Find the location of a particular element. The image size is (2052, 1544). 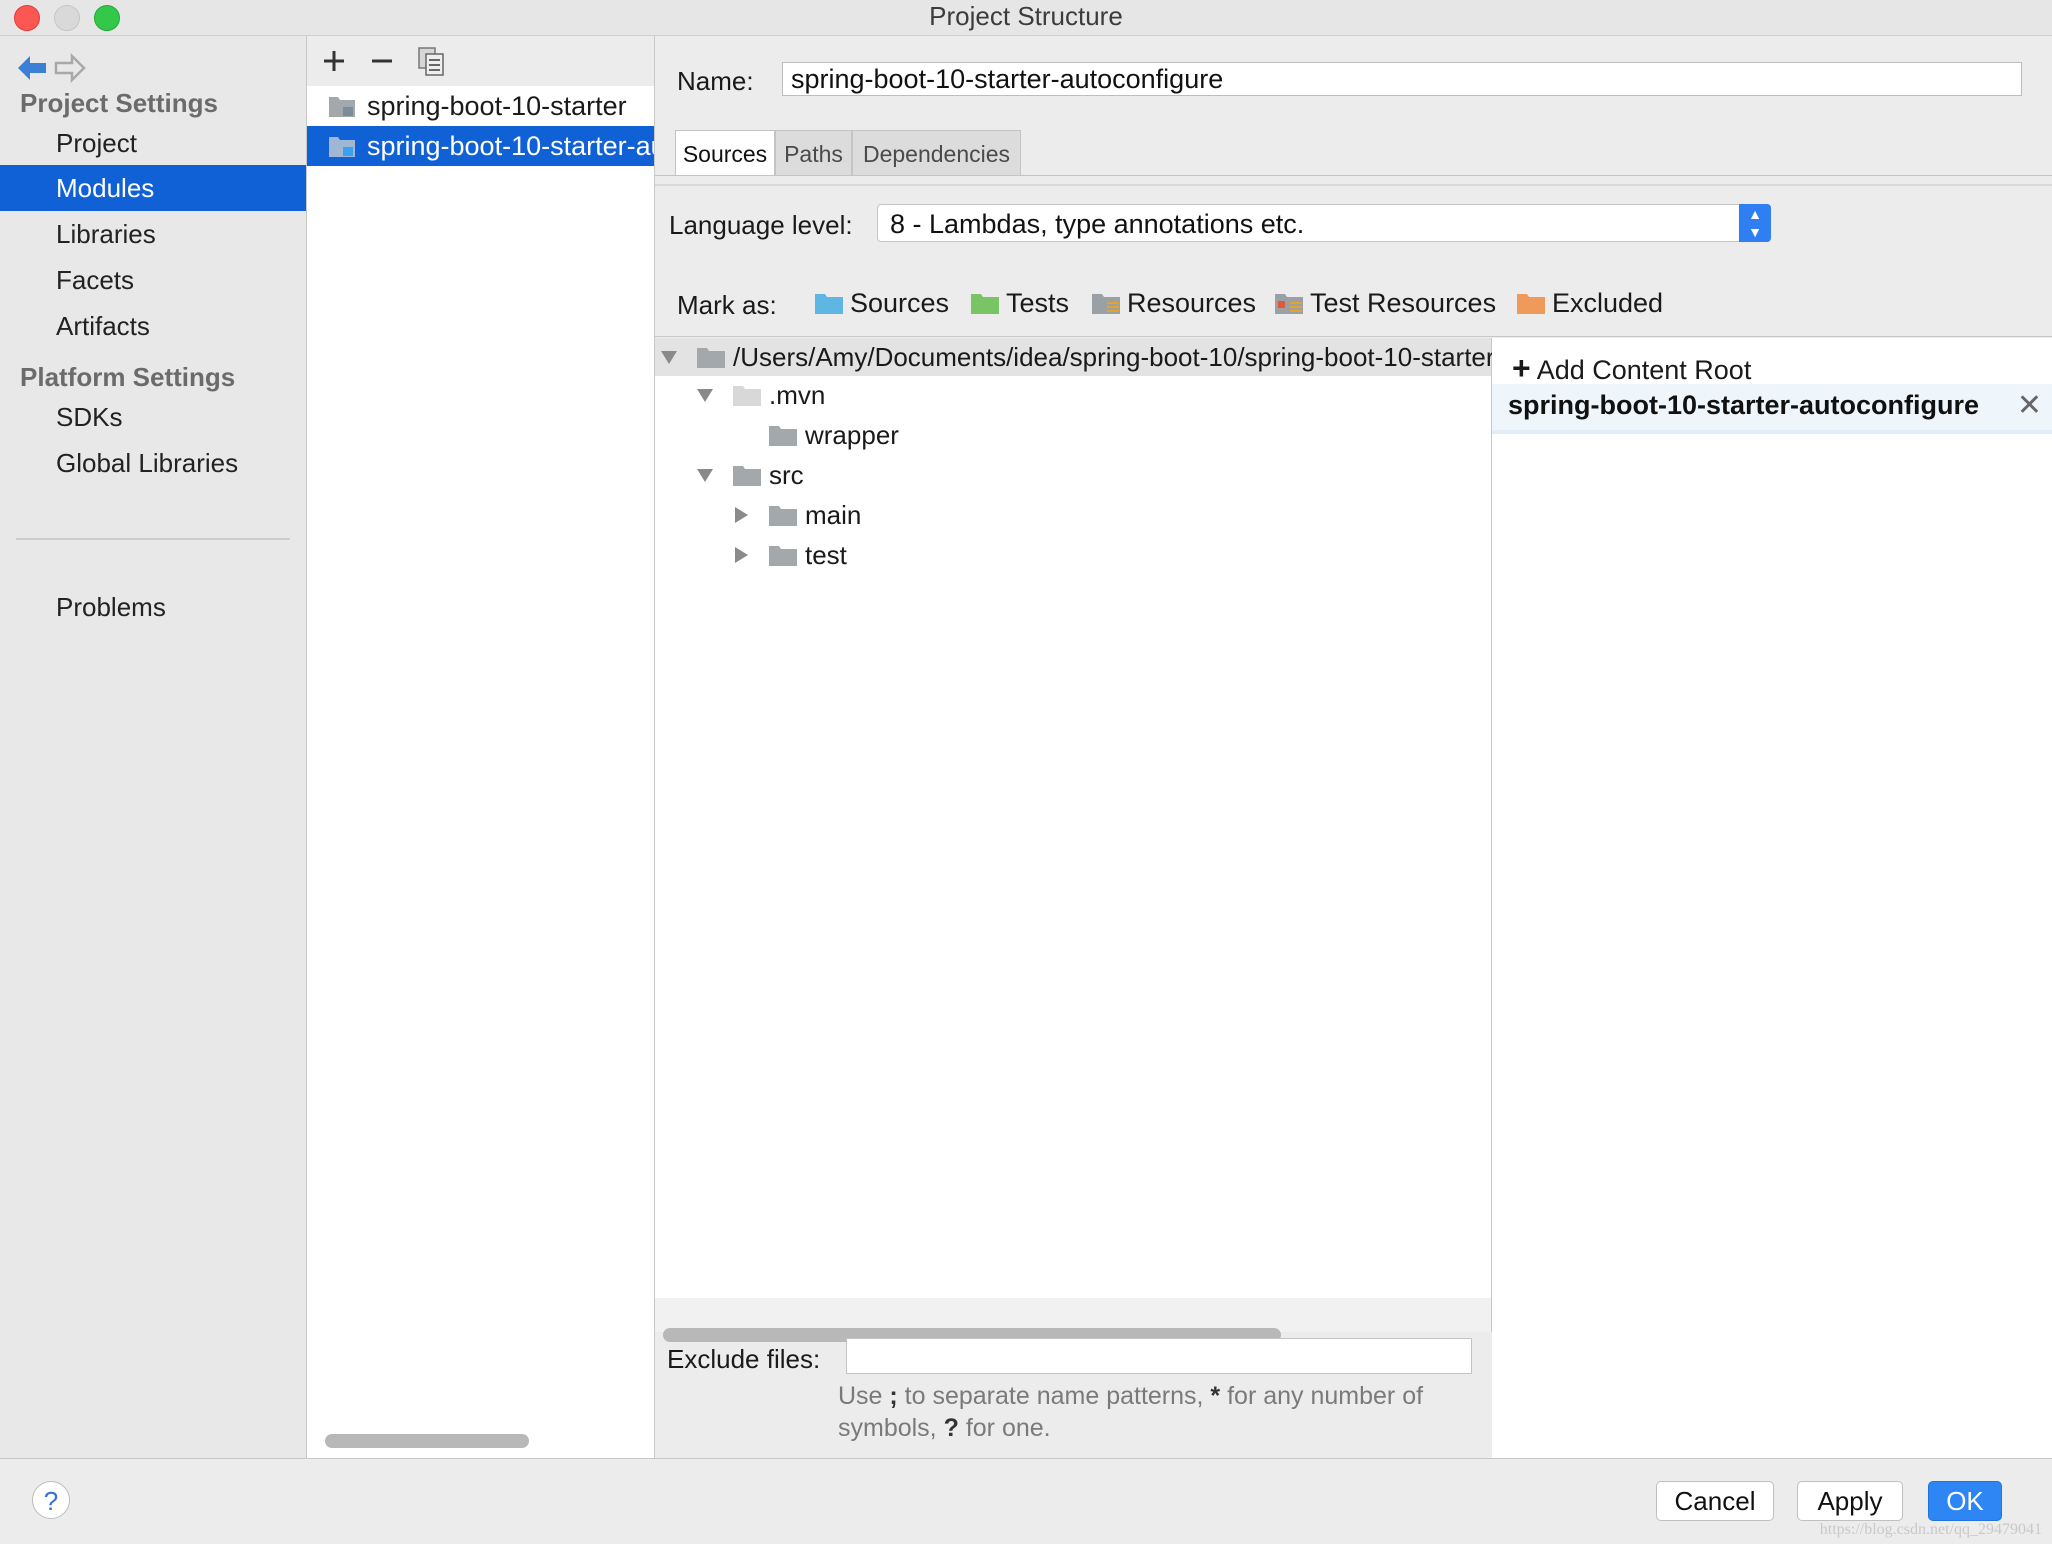

ok-button: OK is located at coordinates (1965, 1501).